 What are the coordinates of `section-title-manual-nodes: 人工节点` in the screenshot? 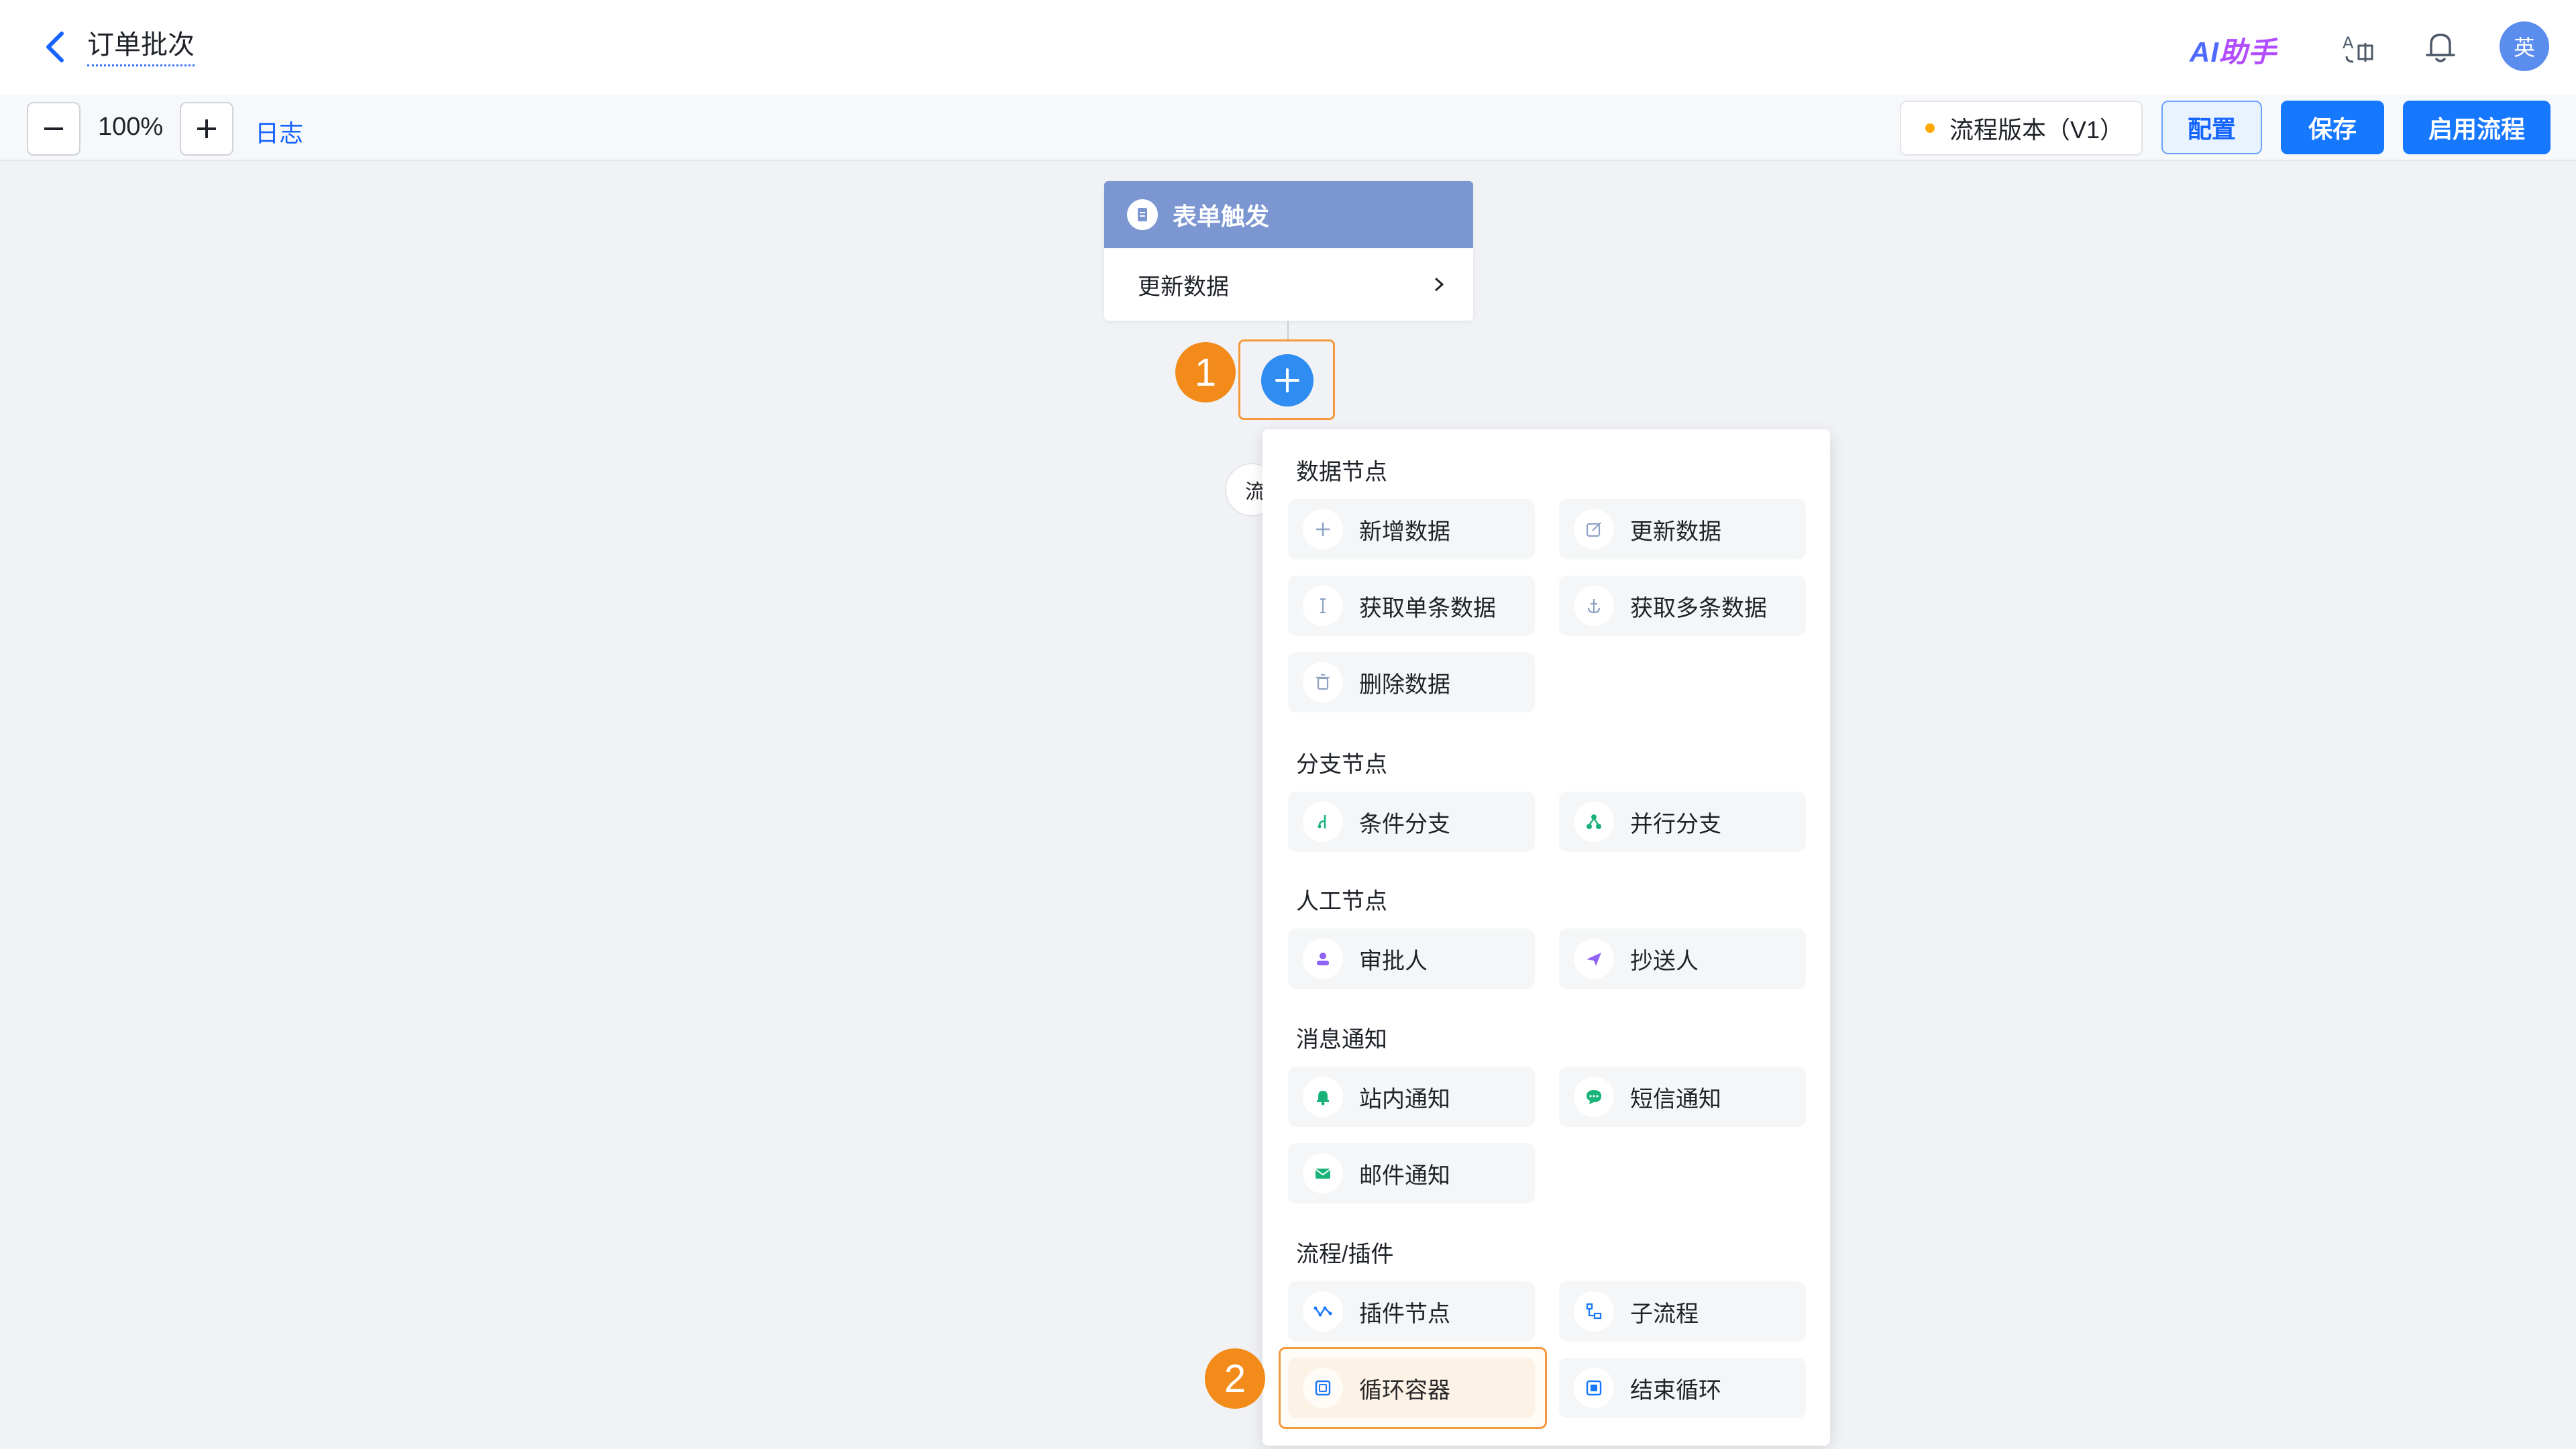 It's located at (1341, 901).